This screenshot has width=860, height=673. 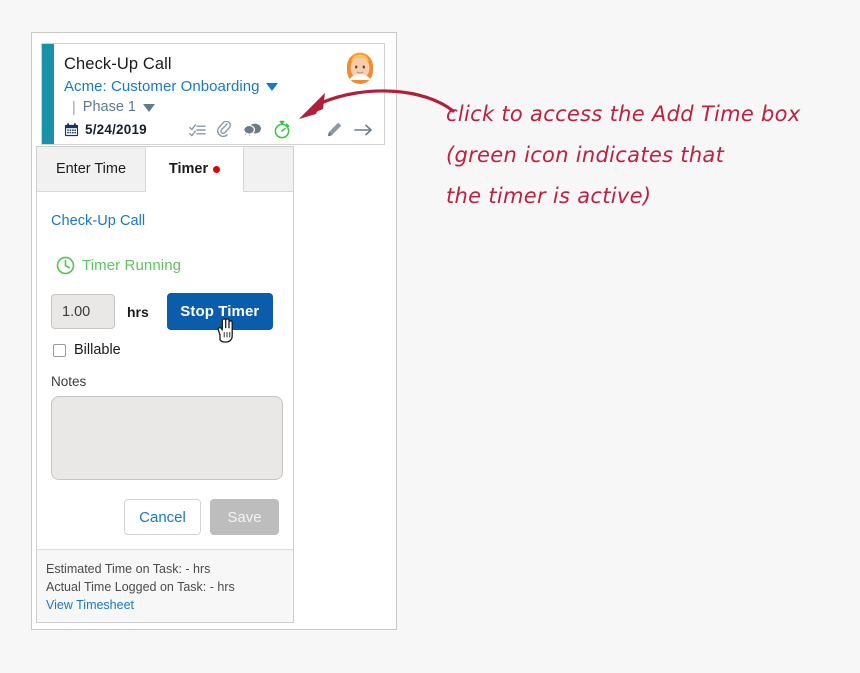 I want to click on popup-tab-bar: Enter Time Timer, so click(x=165, y=169).